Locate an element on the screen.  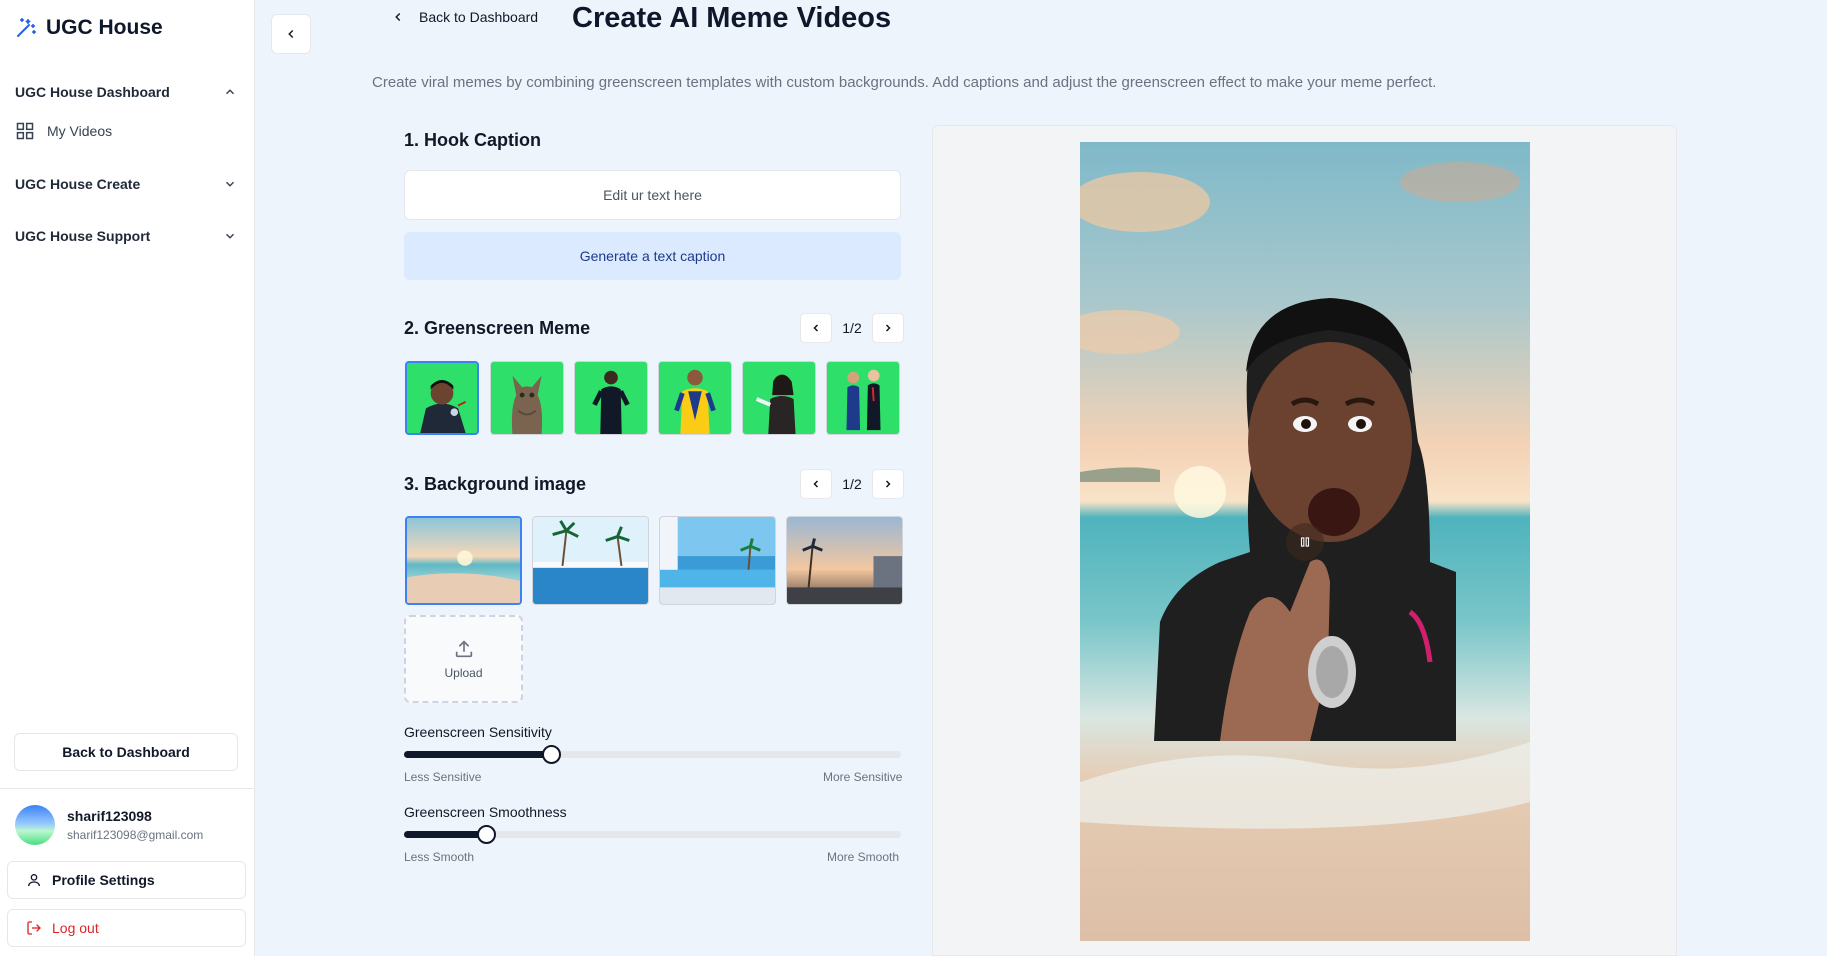
meme-woman-pointing-image is located at coordinates (779, 398).